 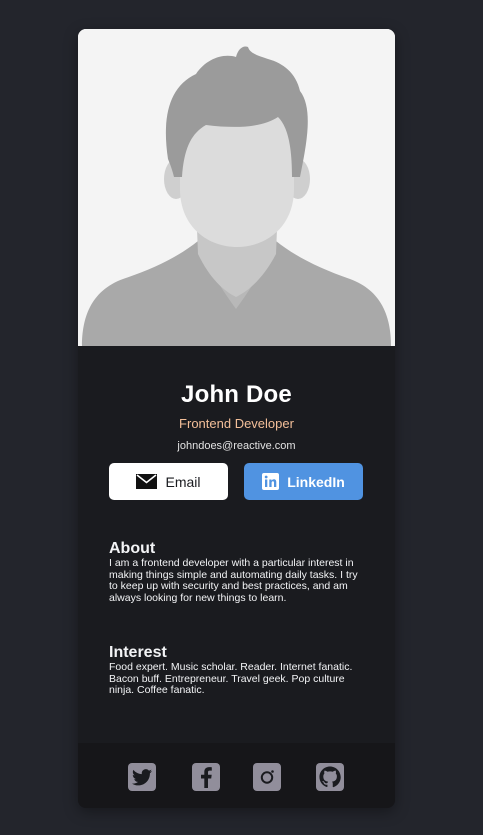 I want to click on about-heading: About, so click(x=132, y=548).